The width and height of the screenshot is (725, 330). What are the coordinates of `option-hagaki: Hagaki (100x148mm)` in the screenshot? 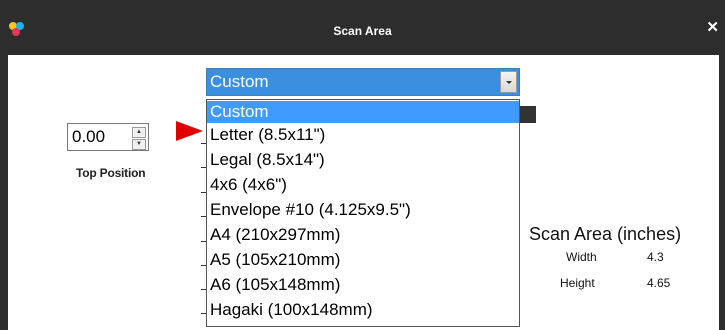 It's located at (363, 310).